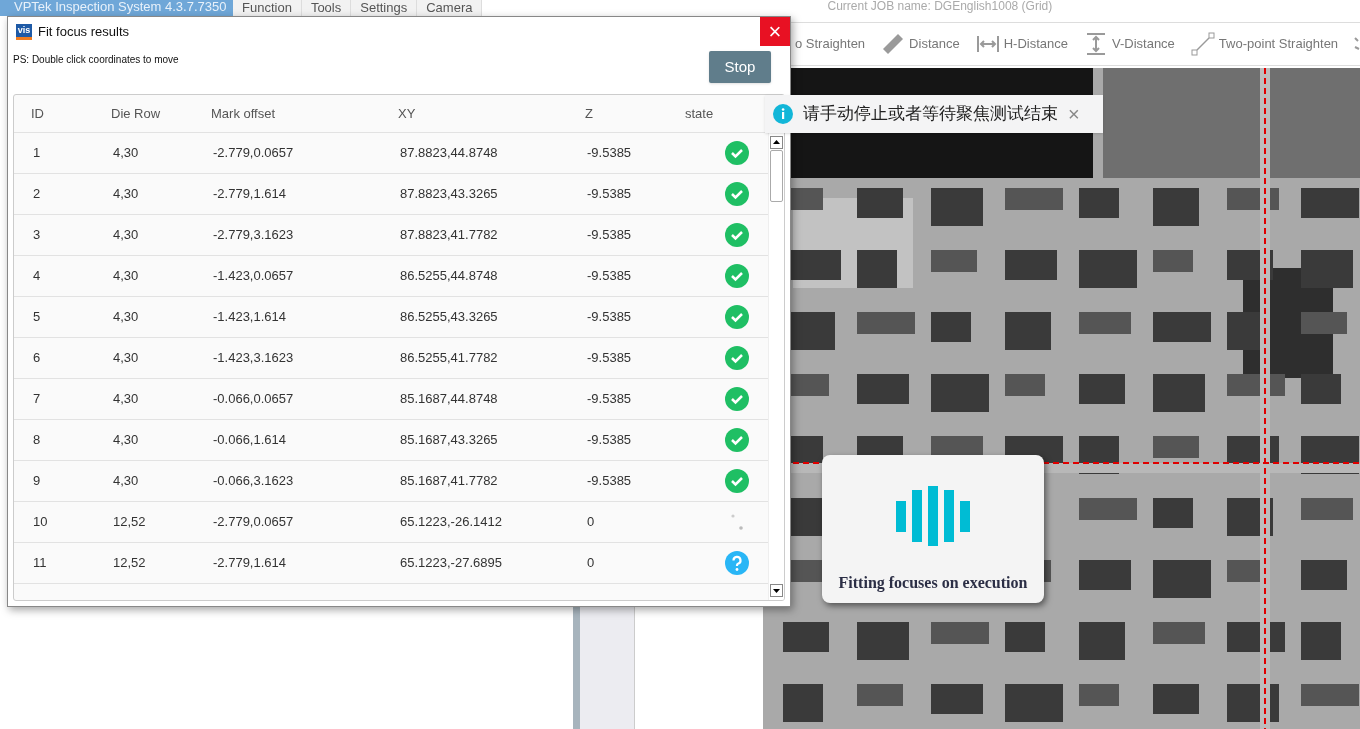  Describe the element at coordinates (920, 44) in the screenshot. I see `tool-button: Distance` at that location.